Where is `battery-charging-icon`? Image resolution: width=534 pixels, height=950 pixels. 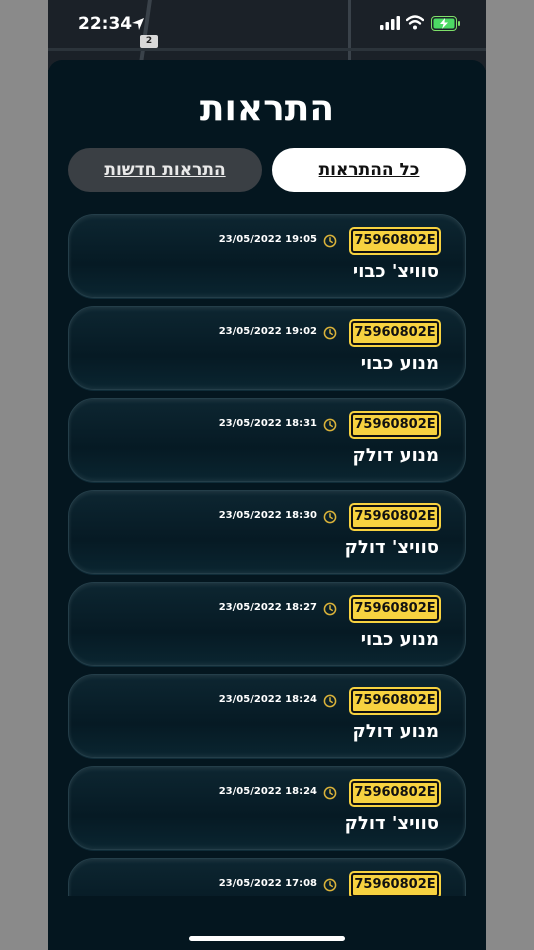
battery-charging-icon is located at coordinates (445, 23).